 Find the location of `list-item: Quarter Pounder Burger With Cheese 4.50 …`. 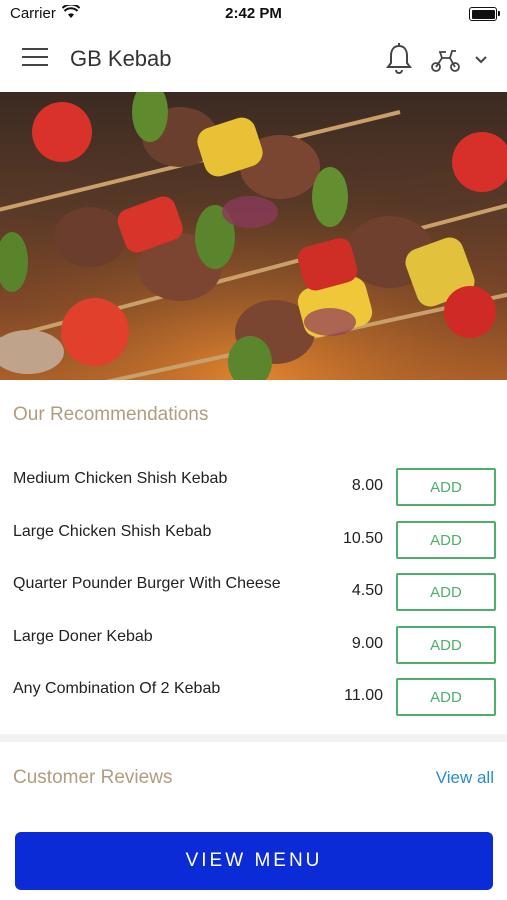

list-item: Quarter Pounder Burger With Cheese 4.50 … is located at coordinates (253, 599).